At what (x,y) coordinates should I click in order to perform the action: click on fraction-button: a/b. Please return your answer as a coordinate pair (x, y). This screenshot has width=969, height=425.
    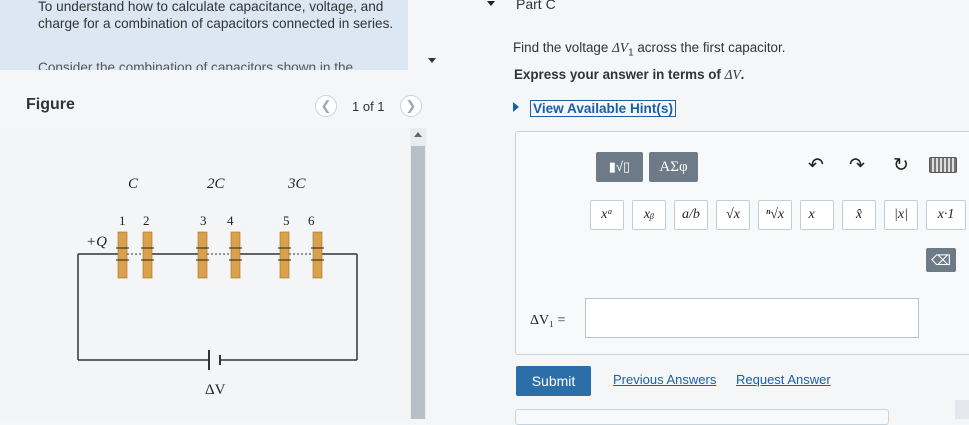
    Looking at the image, I should click on (691, 215).